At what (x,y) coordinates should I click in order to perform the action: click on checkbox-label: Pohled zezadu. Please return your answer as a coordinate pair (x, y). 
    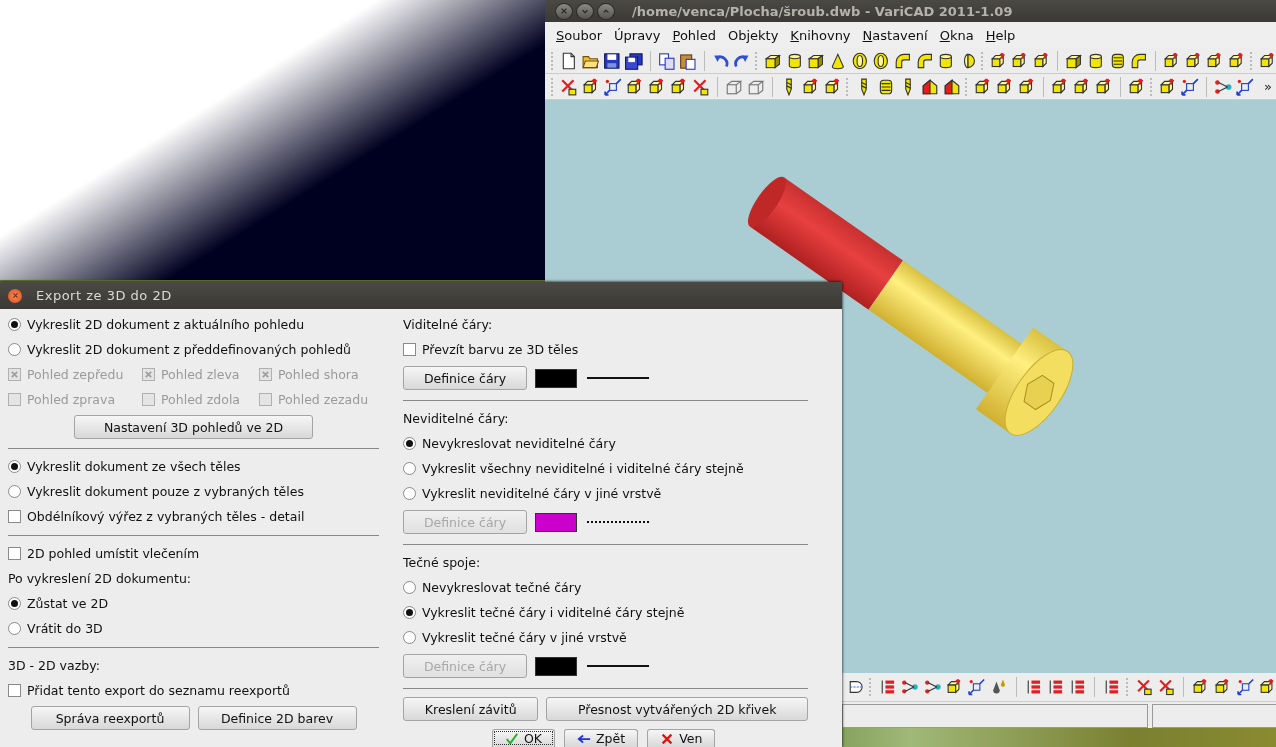
    Looking at the image, I should click on (323, 399).